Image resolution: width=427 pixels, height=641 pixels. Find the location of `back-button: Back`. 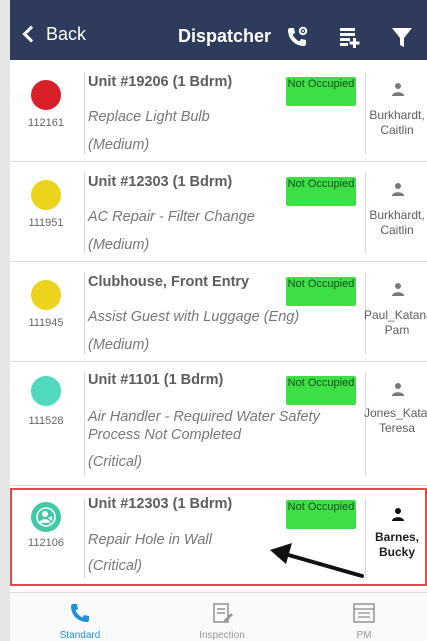

back-button: Back is located at coordinates (54, 34).